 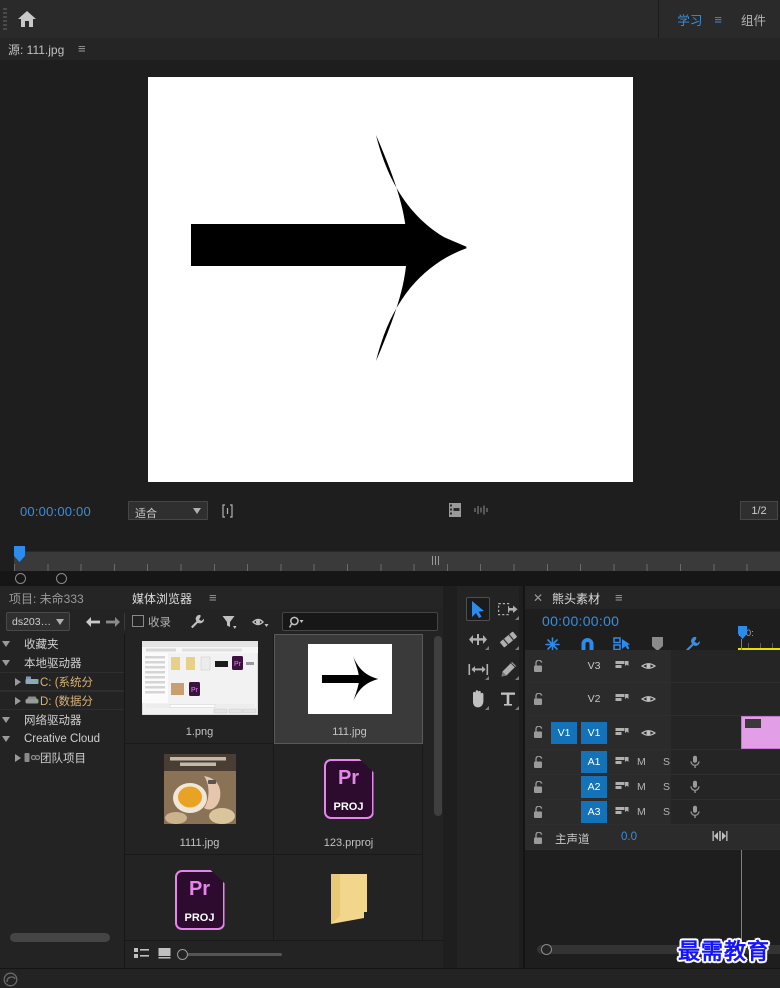 What do you see at coordinates (641, 812) in the screenshot?
I see `mute-toggle-a3: M` at bounding box center [641, 812].